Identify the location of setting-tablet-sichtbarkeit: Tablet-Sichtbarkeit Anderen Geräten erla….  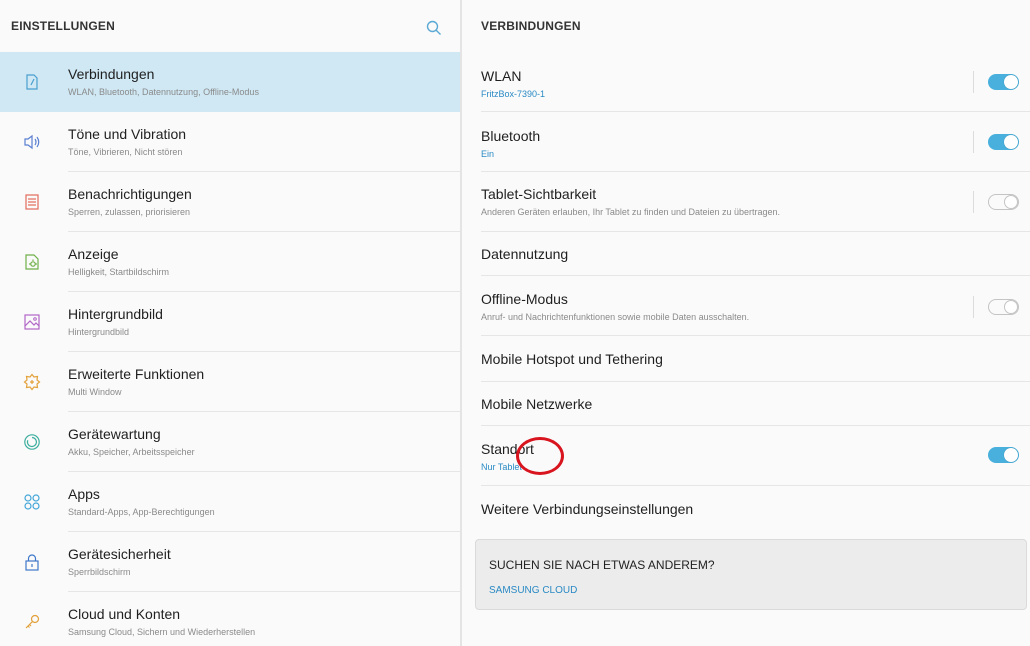
(746, 202).